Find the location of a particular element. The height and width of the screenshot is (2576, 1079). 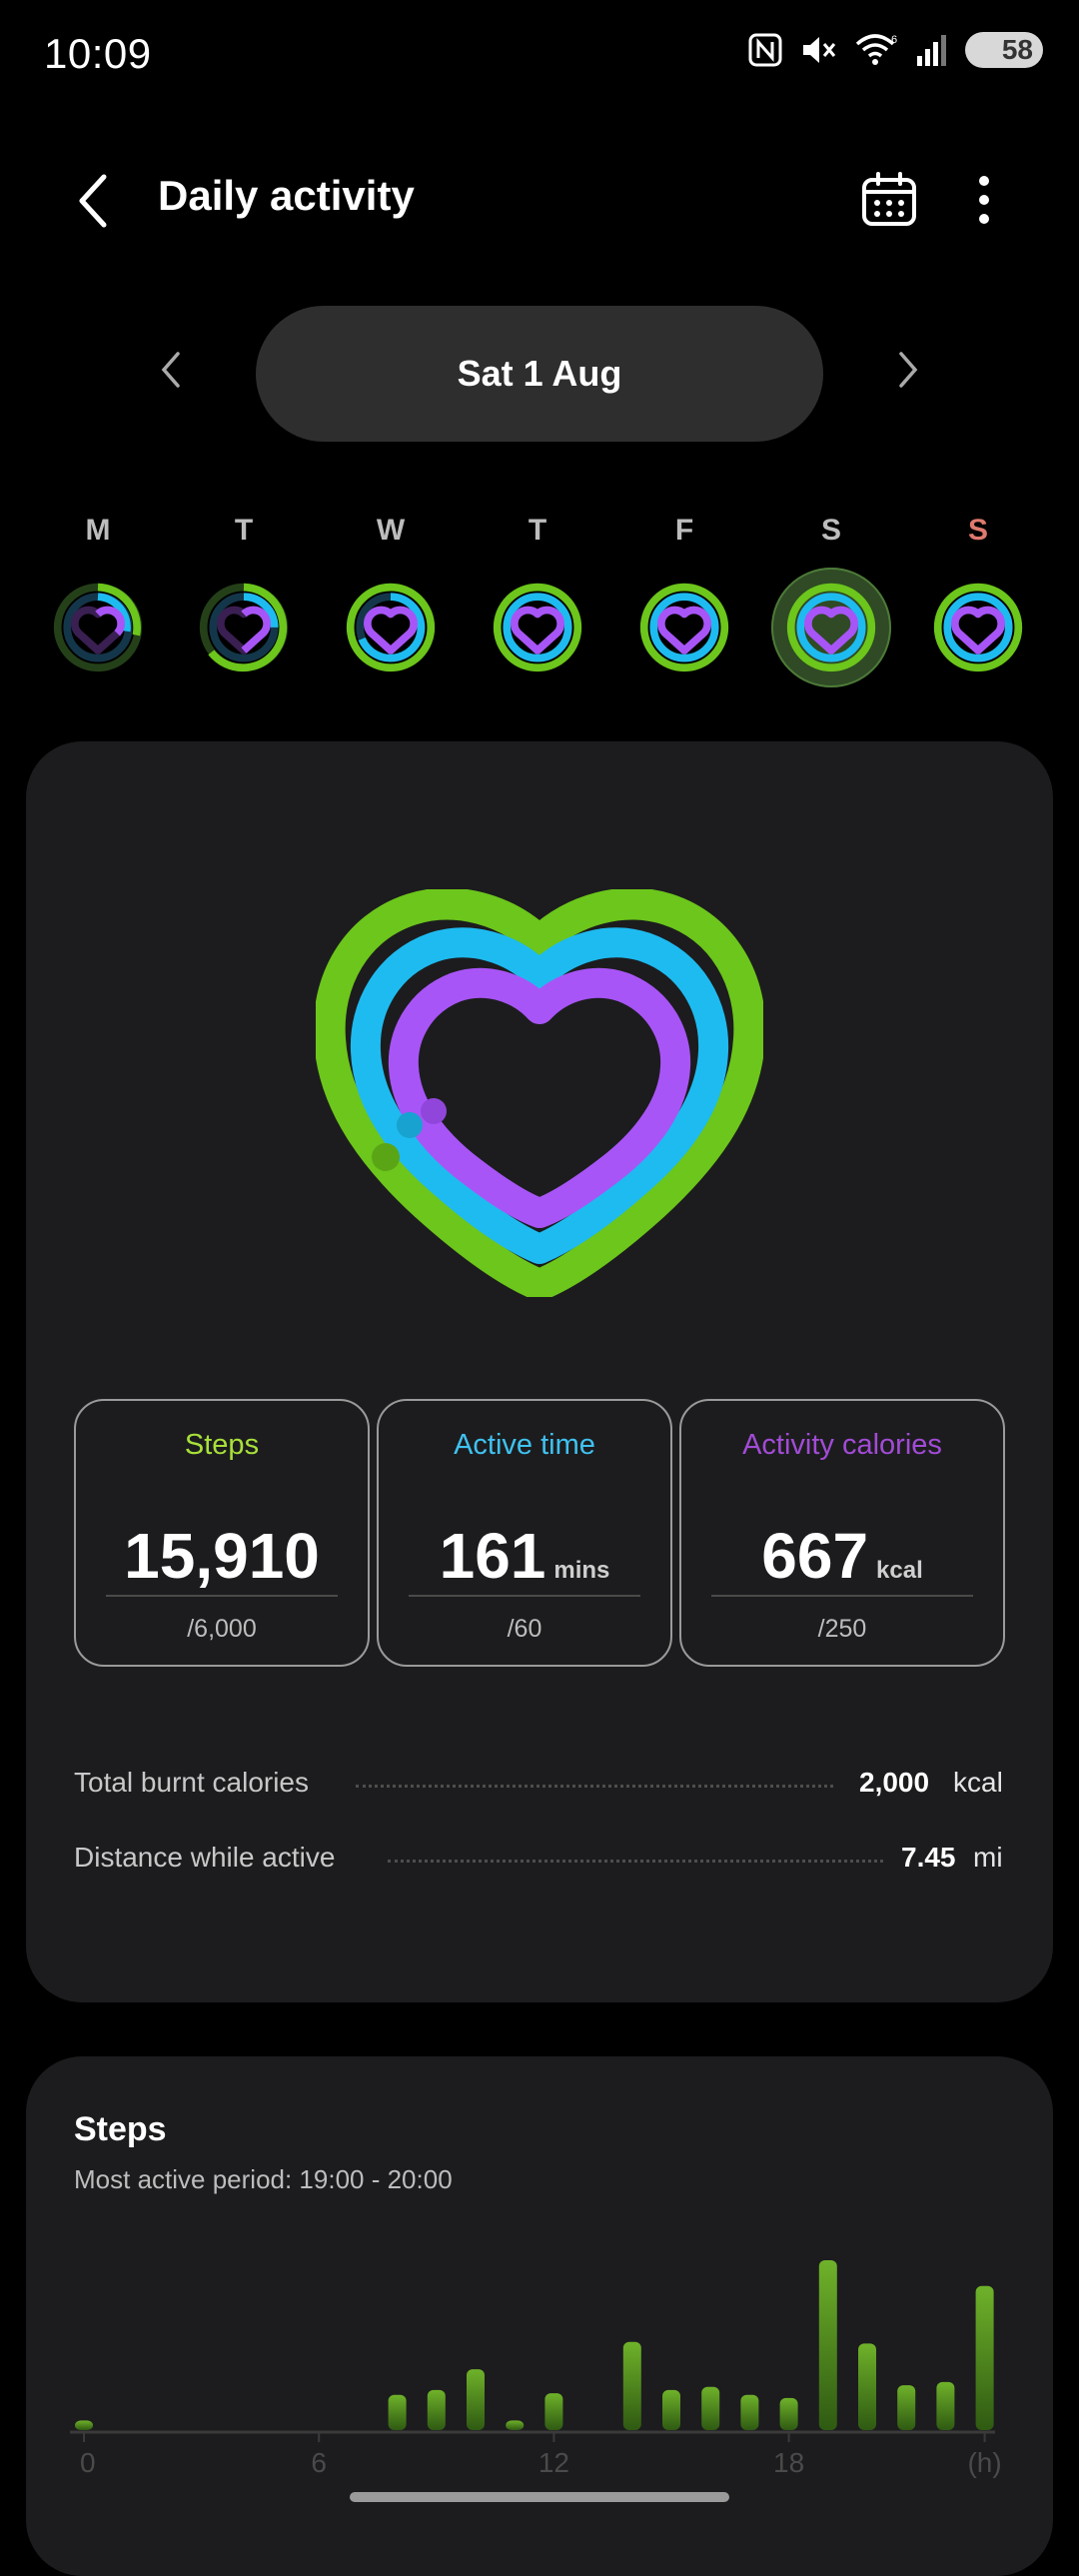

x-tick-label: (h) is located at coordinates (984, 2462).